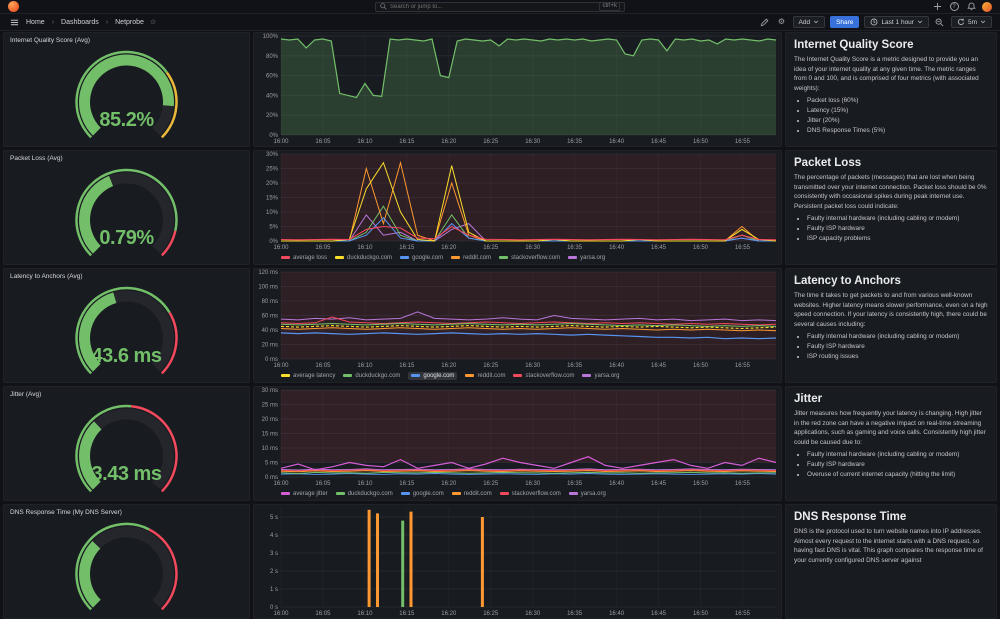 Image resolution: width=1000 pixels, height=619 pixels. Describe the element at coordinates (310, 257) in the screenshot. I see `legend-label: average loss` at that location.